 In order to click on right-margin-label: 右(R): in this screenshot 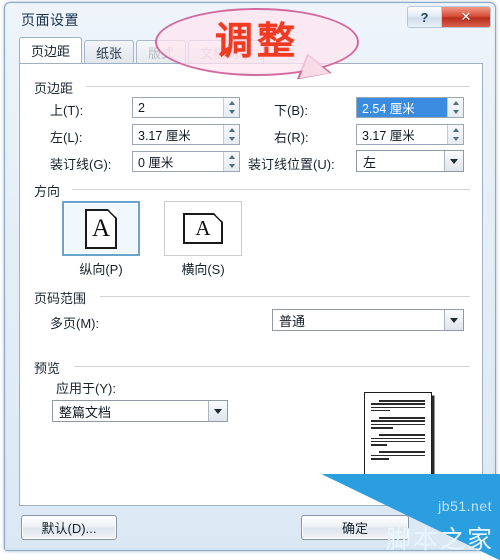, I will do `click(291, 137)`.